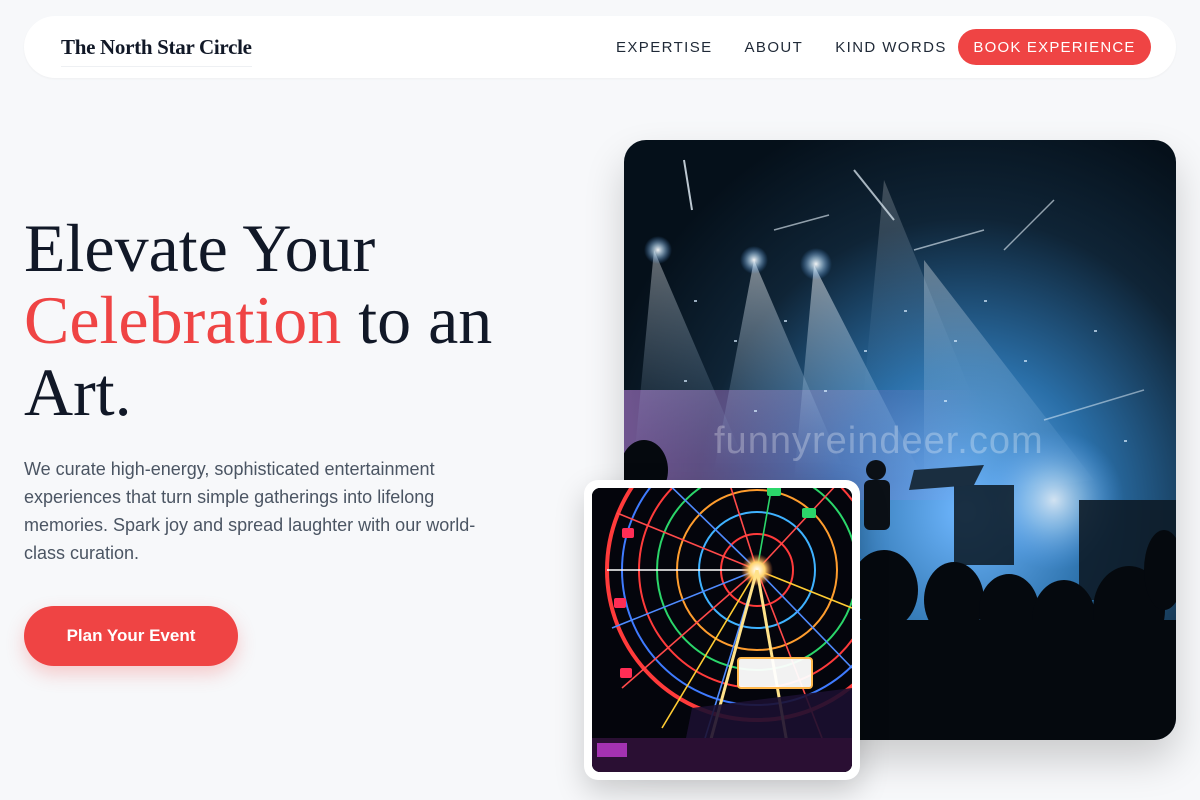 The height and width of the screenshot is (800, 1200). I want to click on ferris-wheel-photo, so click(722, 630).